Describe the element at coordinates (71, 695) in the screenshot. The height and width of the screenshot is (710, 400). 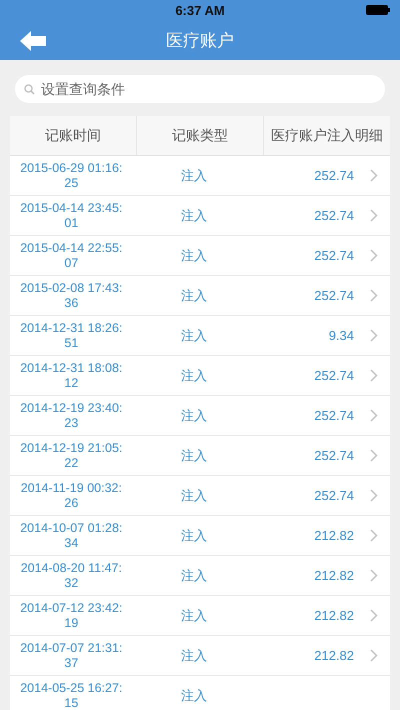
I see `time-cell: 2014-05-25 16:27:15` at that location.